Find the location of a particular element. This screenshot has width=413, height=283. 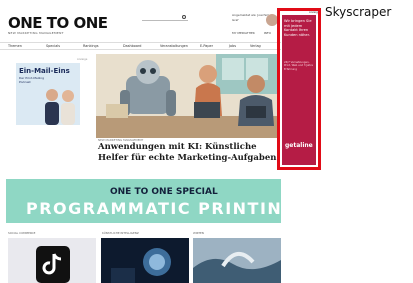

podcast-ad: Ein-Mail-Eins Der Print-Mailing Podcast is located at coordinates (48, 94).